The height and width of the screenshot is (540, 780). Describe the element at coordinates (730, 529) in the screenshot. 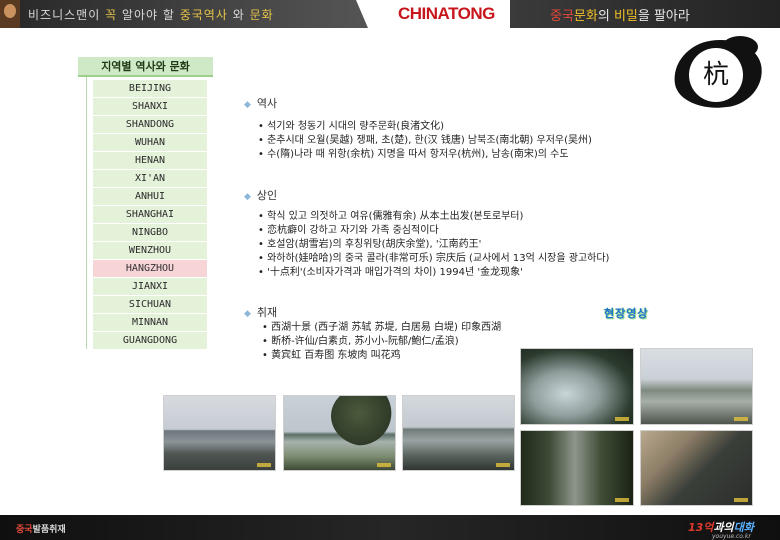

I see `footer-brand: 13억과의대화 youyue.co.kr` at that location.